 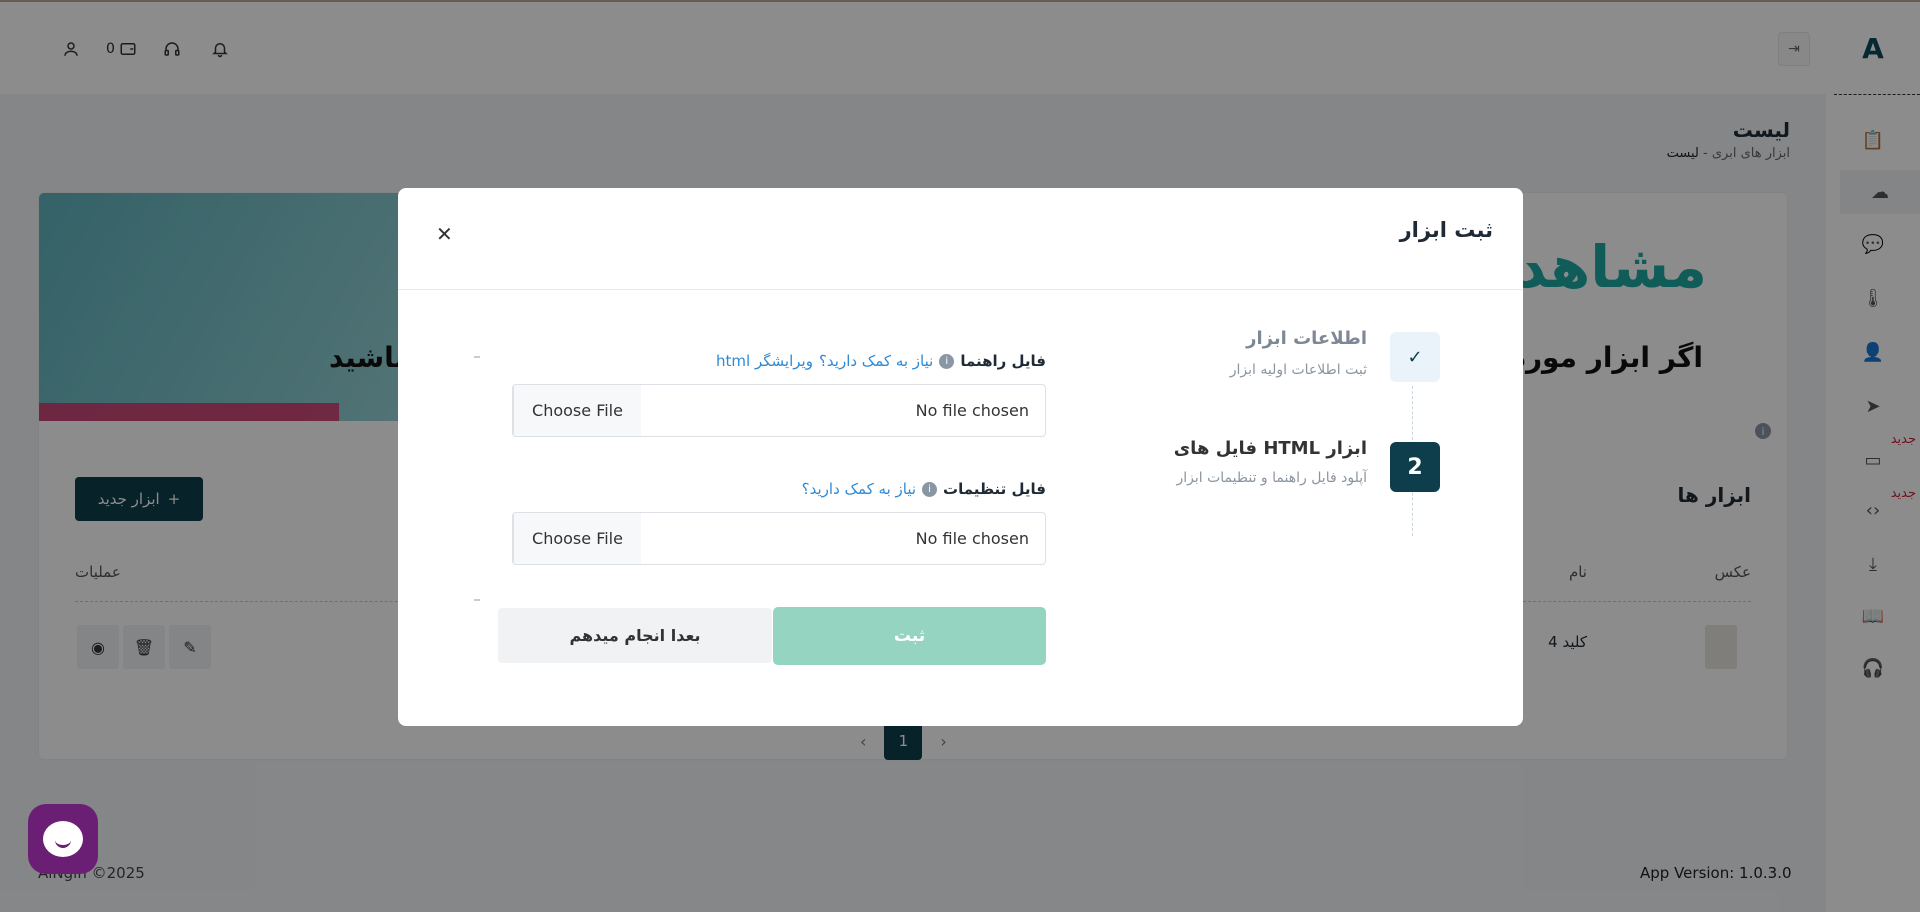 I want to click on settings-choose-file-button: Choose File, so click(x=577, y=538).